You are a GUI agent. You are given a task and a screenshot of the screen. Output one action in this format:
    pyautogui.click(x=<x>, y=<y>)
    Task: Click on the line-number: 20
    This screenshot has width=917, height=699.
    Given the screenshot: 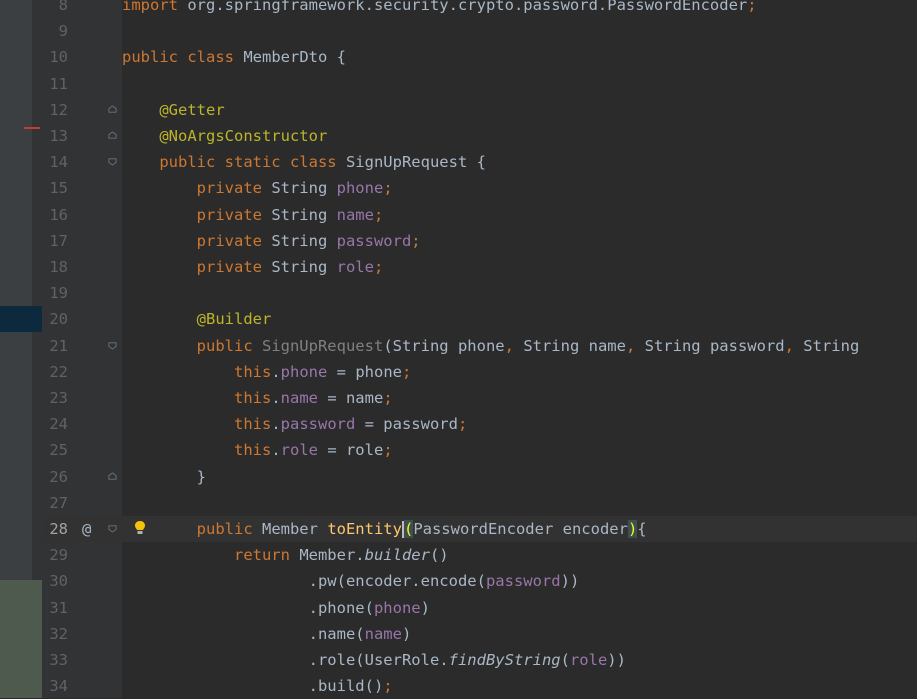 What is the action you would take?
    pyautogui.click(x=55, y=319)
    